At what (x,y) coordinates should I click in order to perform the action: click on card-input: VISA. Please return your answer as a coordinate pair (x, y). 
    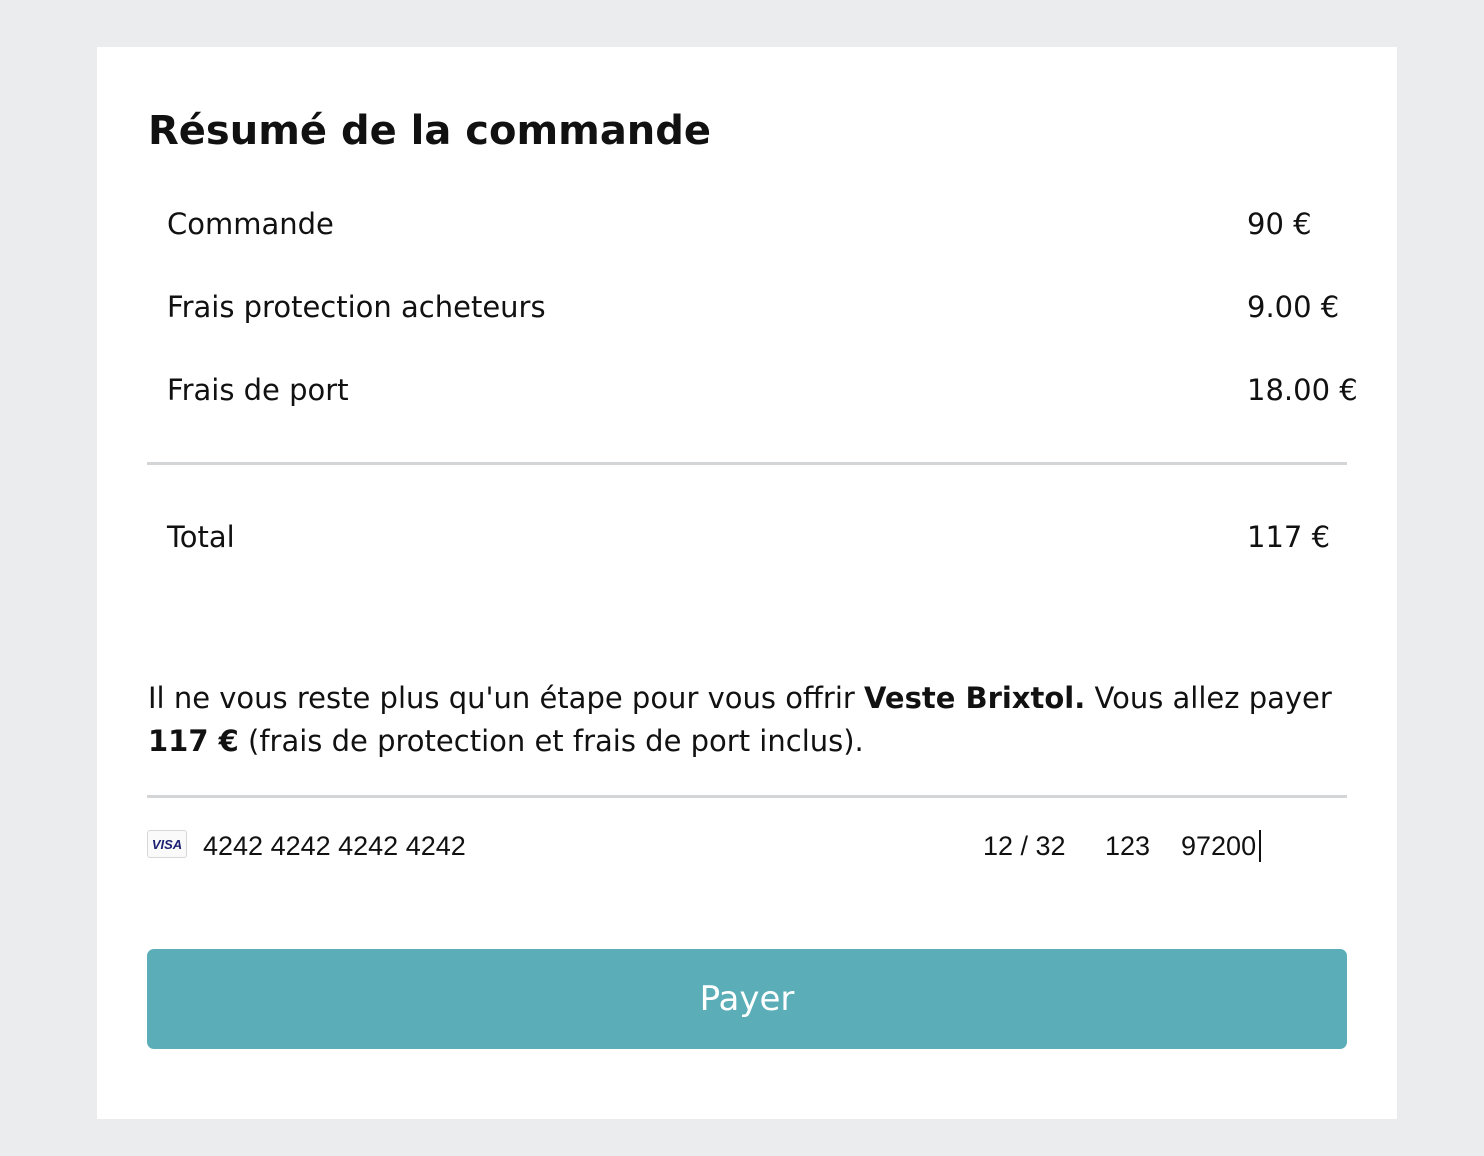
    Looking at the image, I should click on (747, 847).